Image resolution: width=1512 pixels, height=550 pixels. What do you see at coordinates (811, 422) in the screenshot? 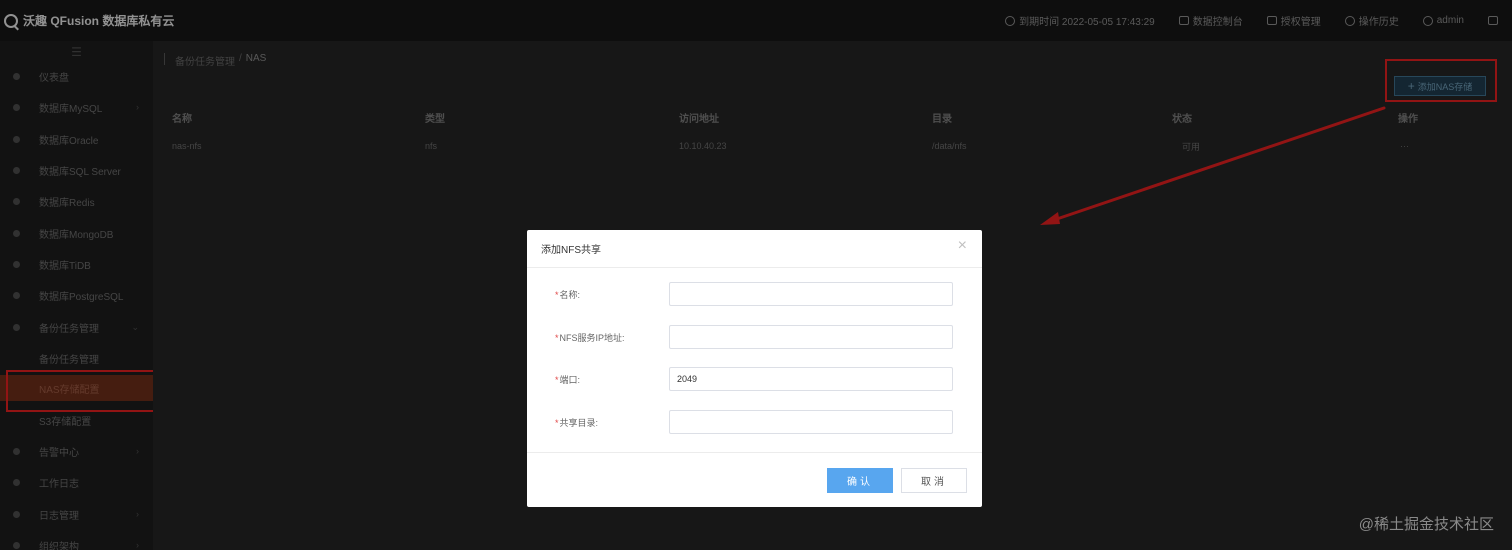
I see `share-dir-input` at bounding box center [811, 422].